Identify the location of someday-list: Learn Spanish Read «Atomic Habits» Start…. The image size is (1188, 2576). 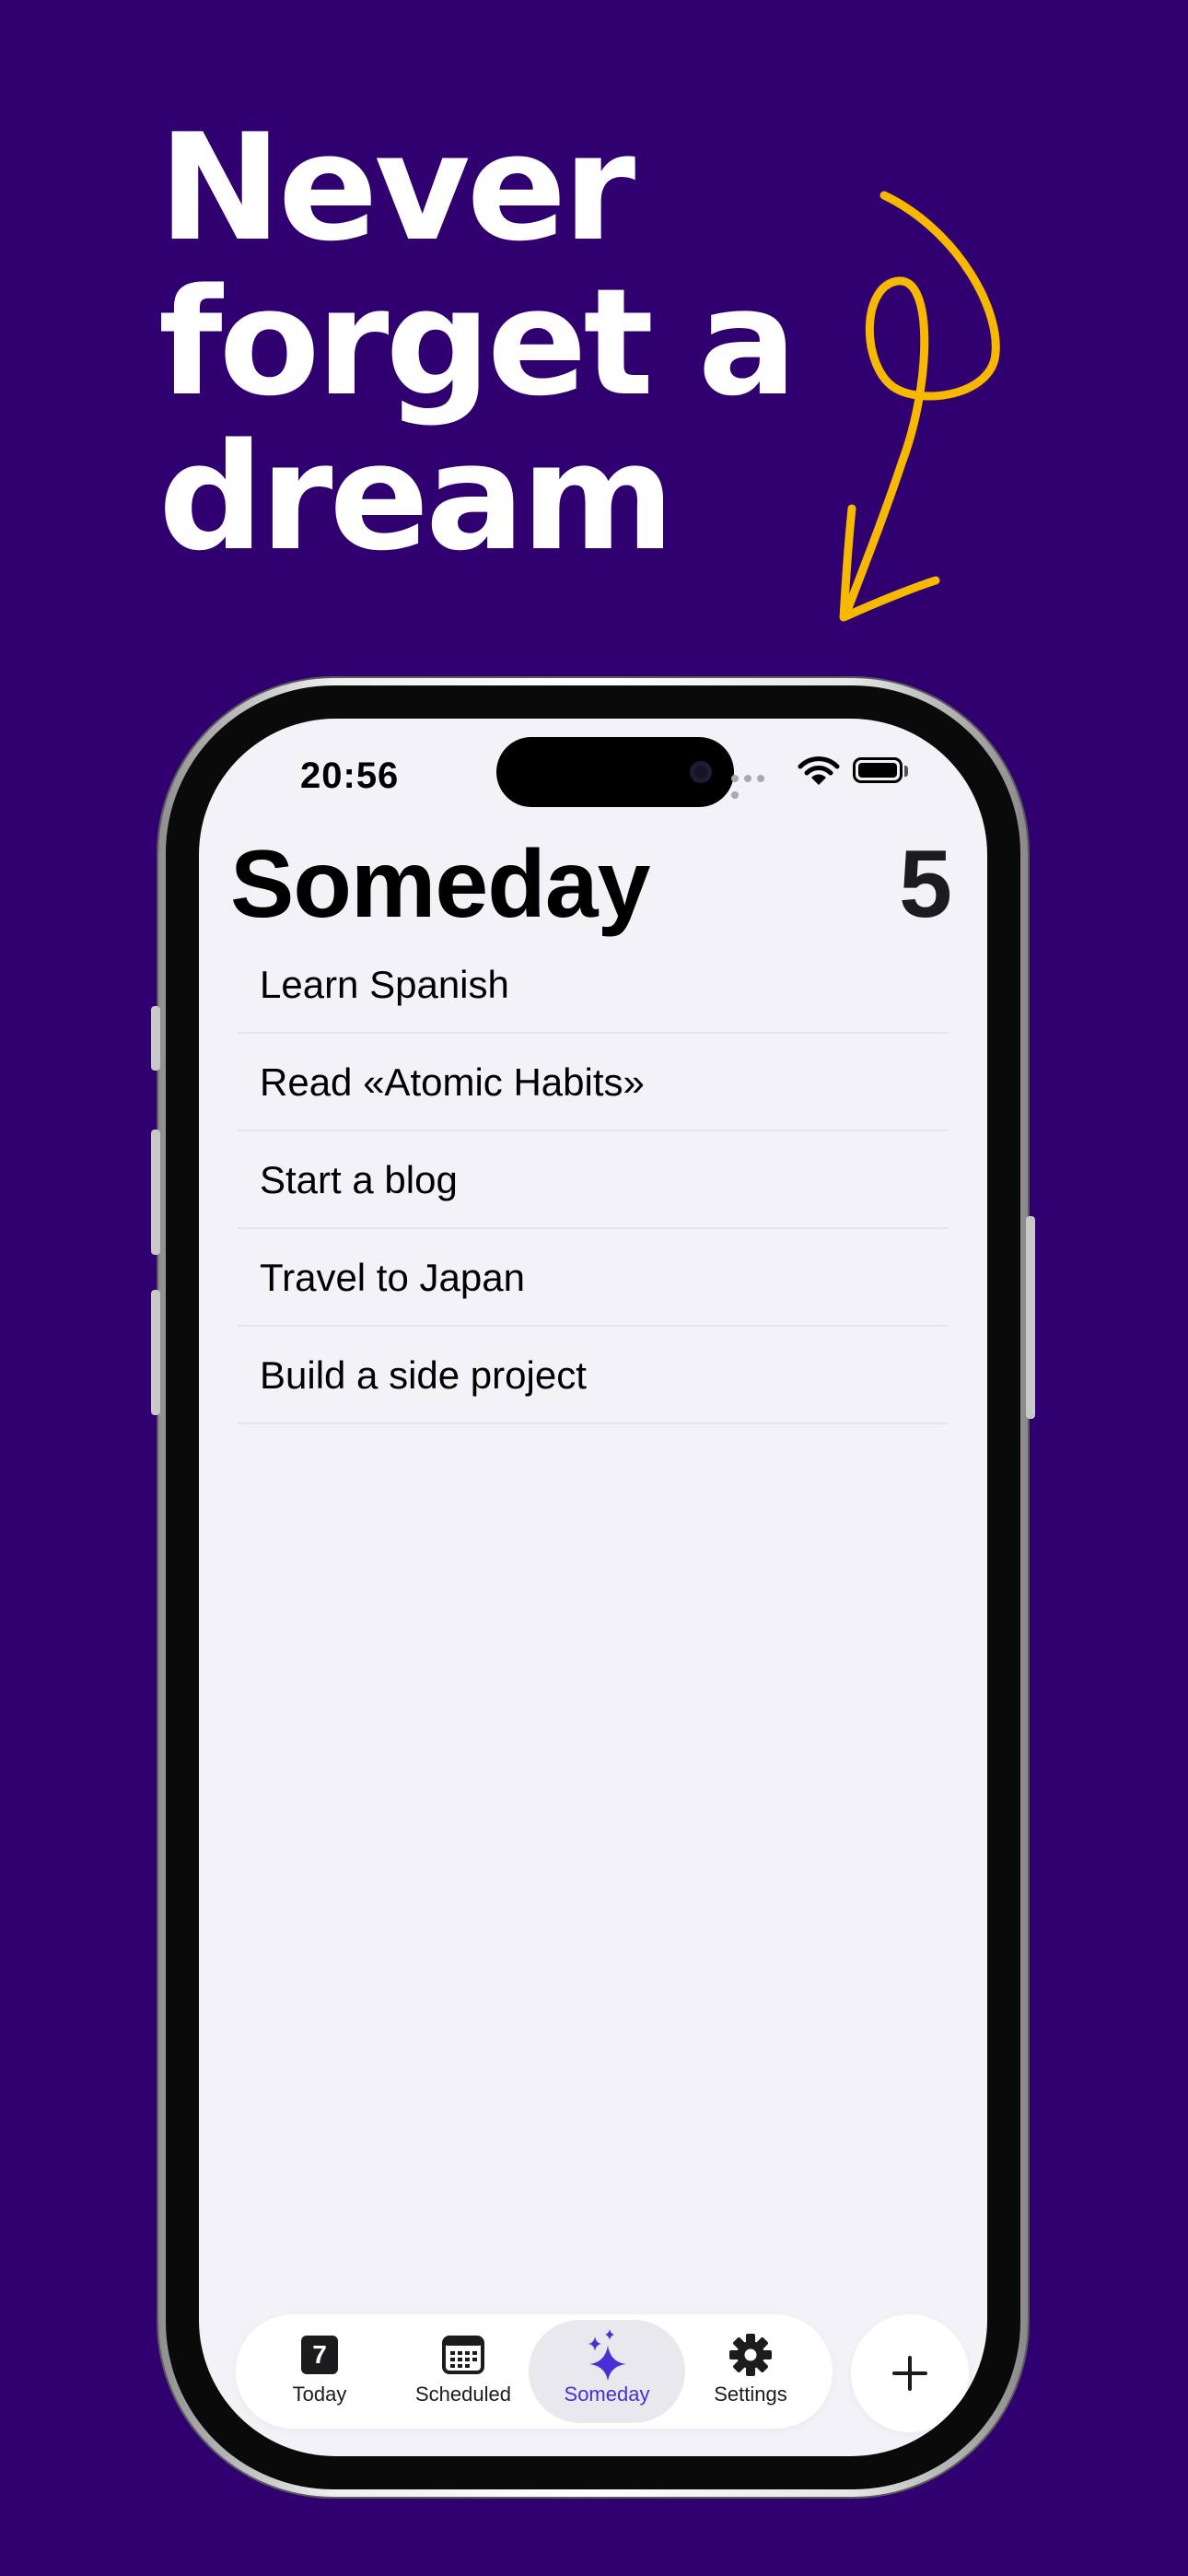
(593, 1180).